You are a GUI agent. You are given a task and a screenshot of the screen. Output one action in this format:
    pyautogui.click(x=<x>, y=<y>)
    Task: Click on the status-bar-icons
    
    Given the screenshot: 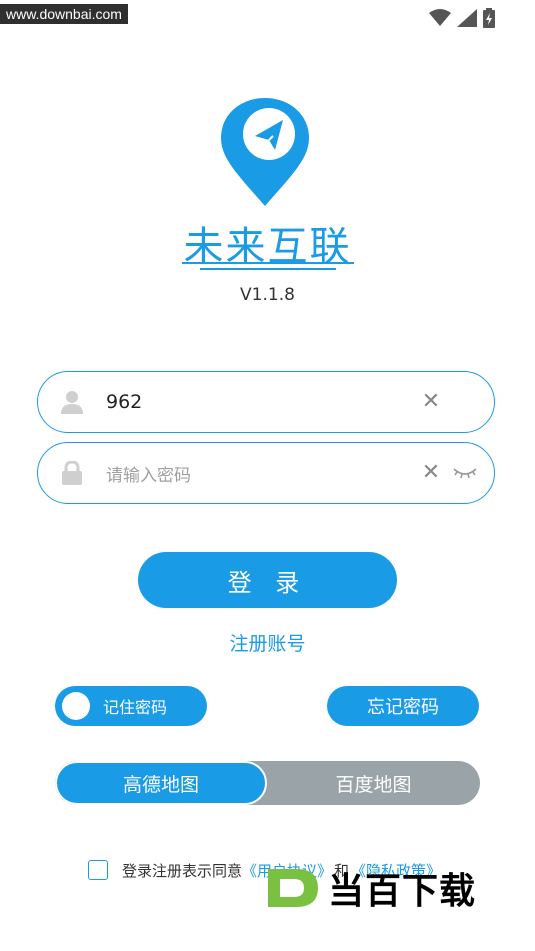 What is the action you would take?
    pyautogui.click(x=462, y=18)
    